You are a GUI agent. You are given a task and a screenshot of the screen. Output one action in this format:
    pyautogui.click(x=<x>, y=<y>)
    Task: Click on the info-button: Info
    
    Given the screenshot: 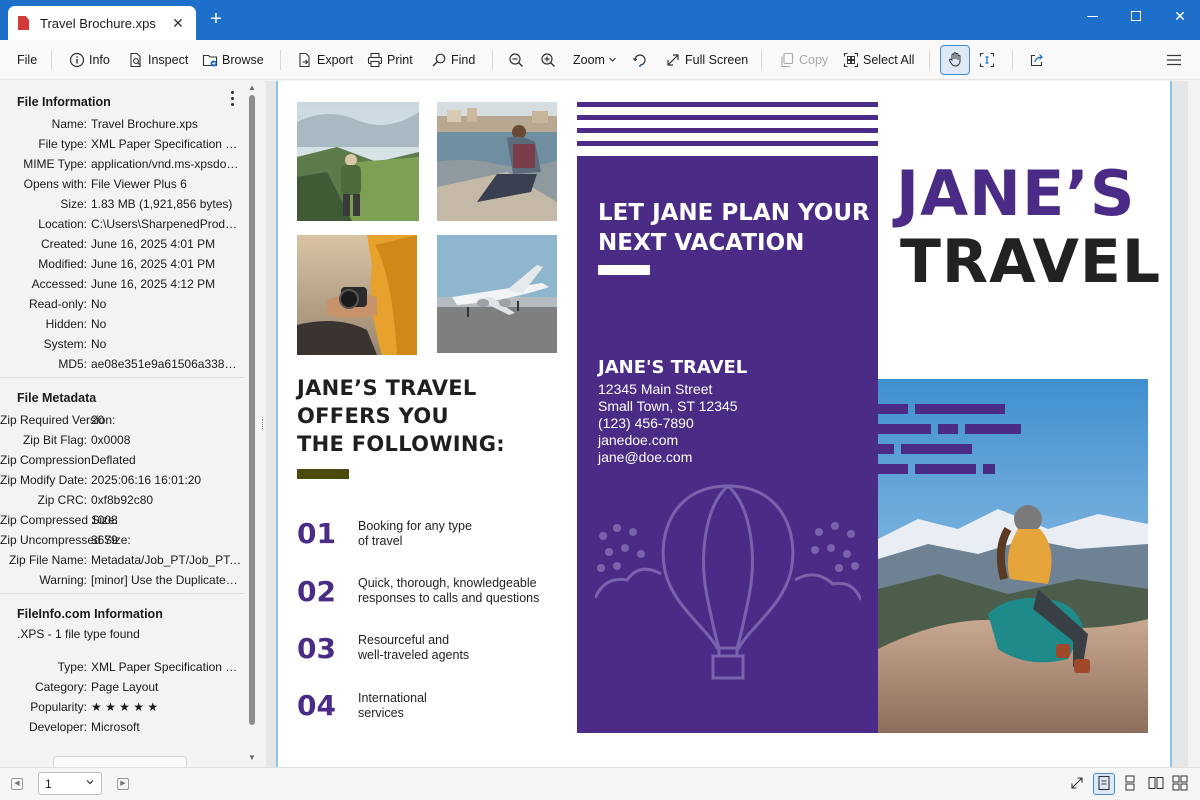 What is the action you would take?
    pyautogui.click(x=89, y=60)
    